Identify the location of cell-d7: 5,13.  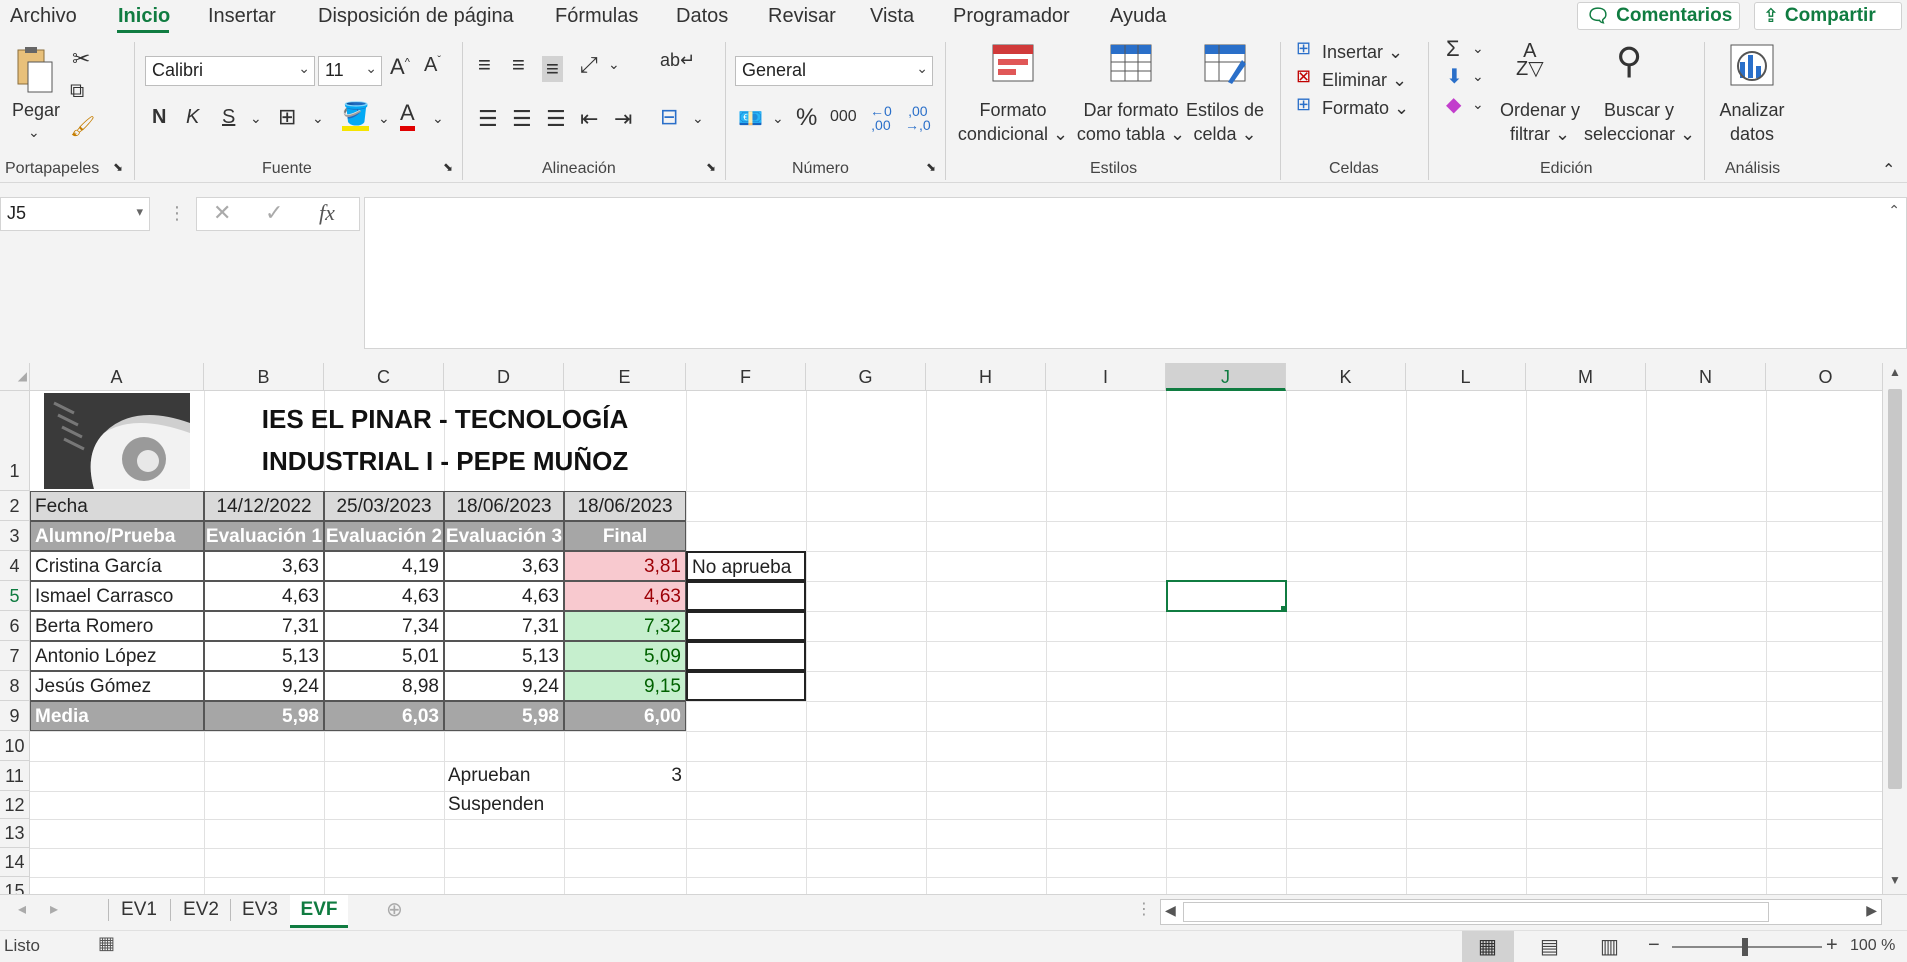
(504, 656).